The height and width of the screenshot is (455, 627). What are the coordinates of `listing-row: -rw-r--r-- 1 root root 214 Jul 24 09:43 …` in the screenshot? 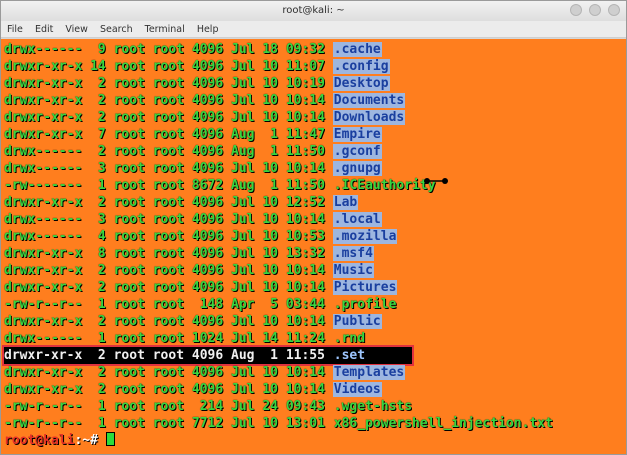 It's located at (315, 406).